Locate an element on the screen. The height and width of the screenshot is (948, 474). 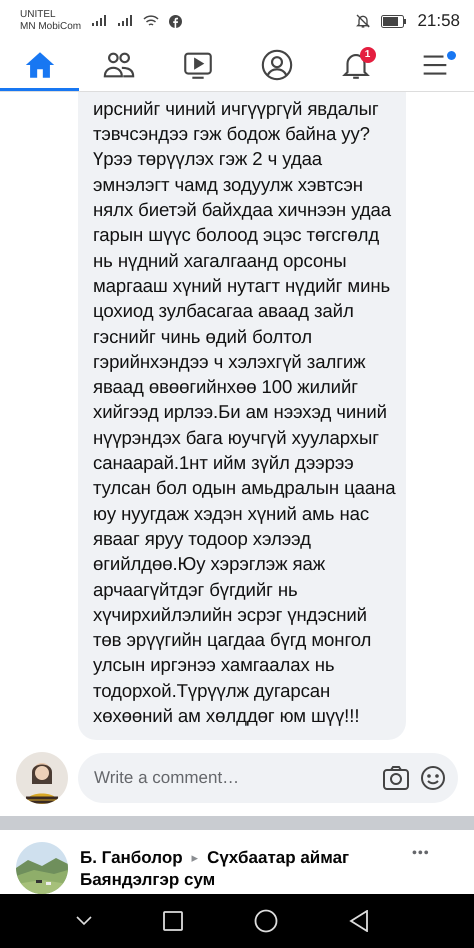
profile-icon is located at coordinates (277, 65).